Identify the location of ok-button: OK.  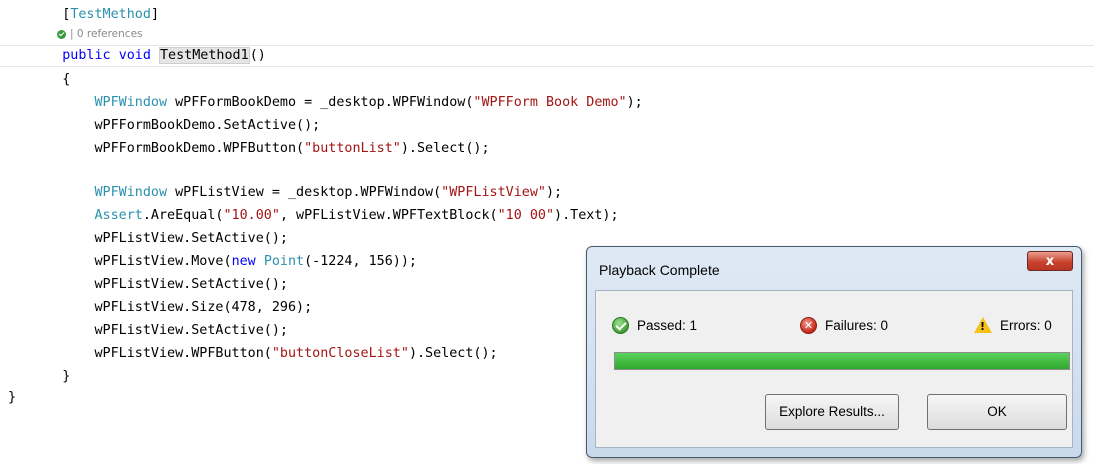
(997, 412).